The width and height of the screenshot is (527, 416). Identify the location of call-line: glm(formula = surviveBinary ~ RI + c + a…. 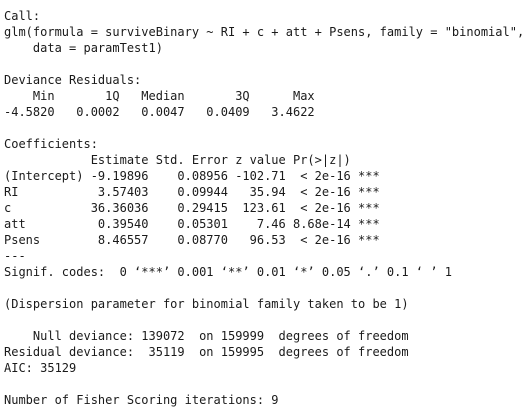
(264, 32).